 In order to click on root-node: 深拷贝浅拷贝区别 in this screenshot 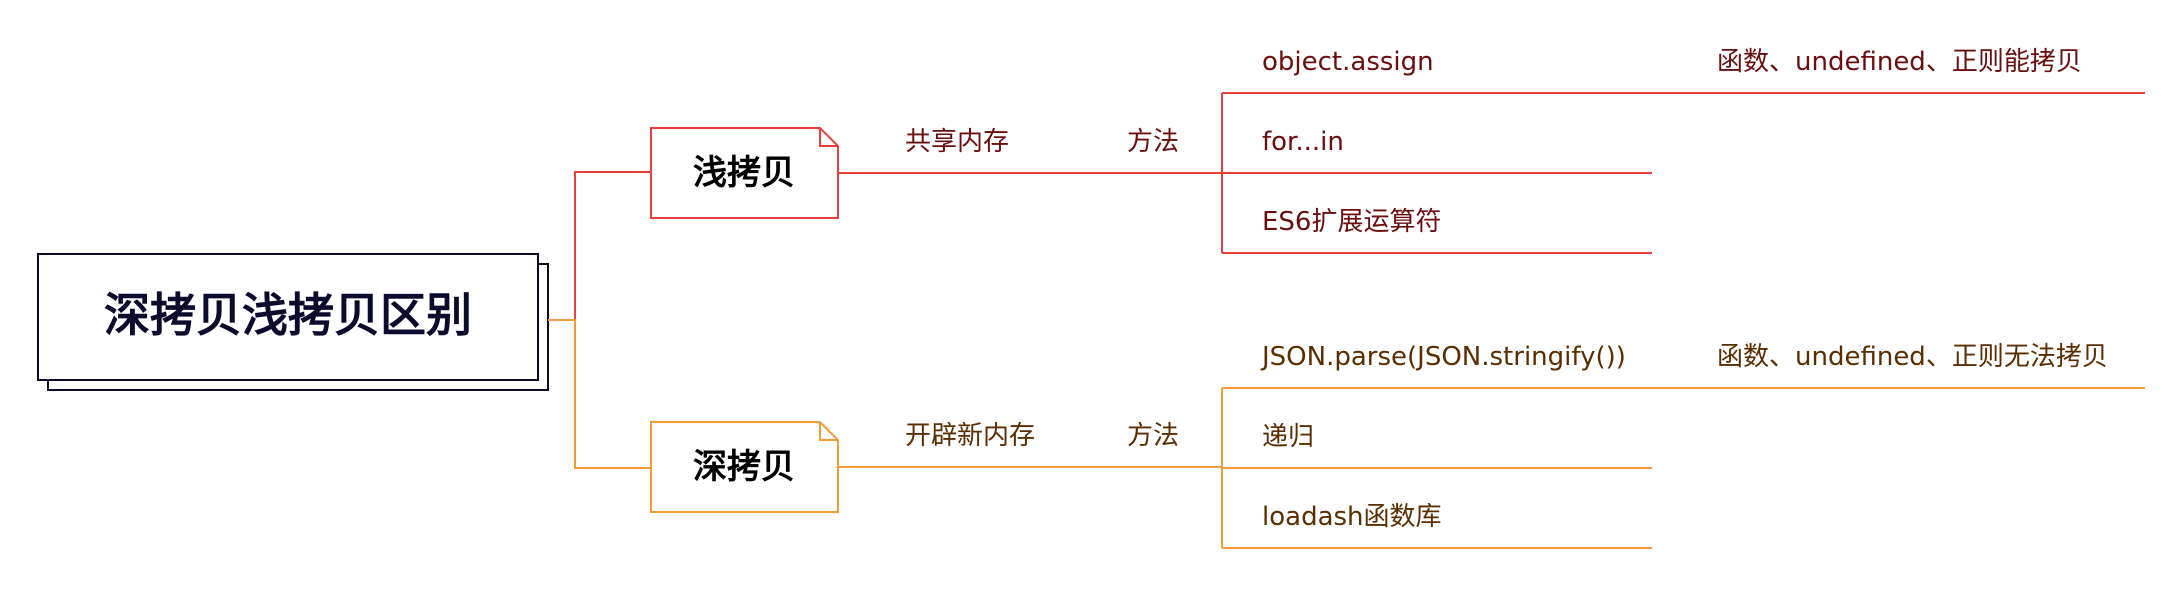, I will do `click(293, 322)`.